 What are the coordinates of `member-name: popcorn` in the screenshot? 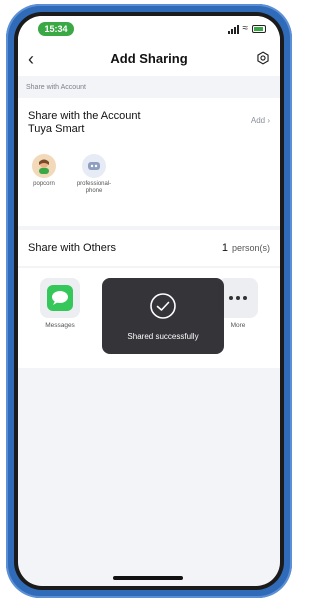 It's located at (44, 184).